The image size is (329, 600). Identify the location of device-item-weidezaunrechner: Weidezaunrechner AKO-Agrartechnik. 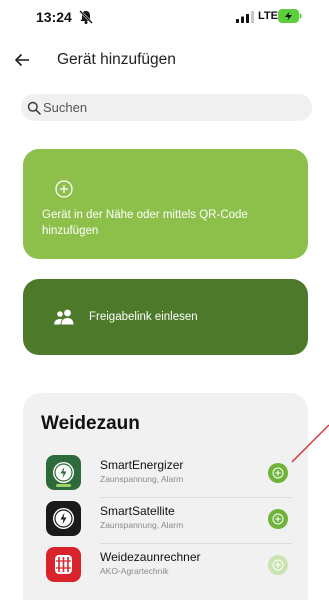
(165, 566).